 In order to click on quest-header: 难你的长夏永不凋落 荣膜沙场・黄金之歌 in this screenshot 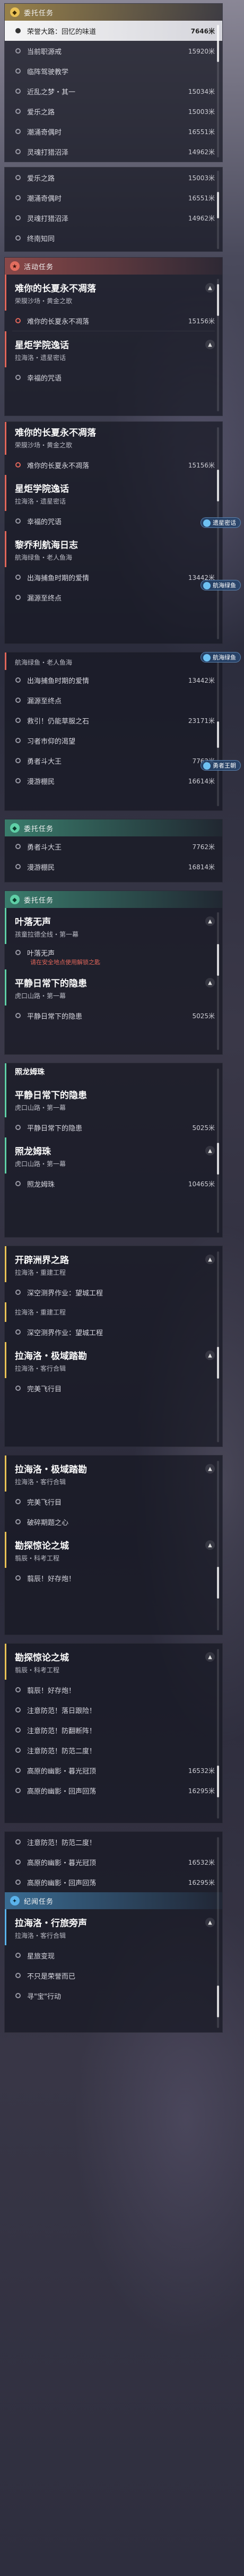, I will do `click(114, 438)`.